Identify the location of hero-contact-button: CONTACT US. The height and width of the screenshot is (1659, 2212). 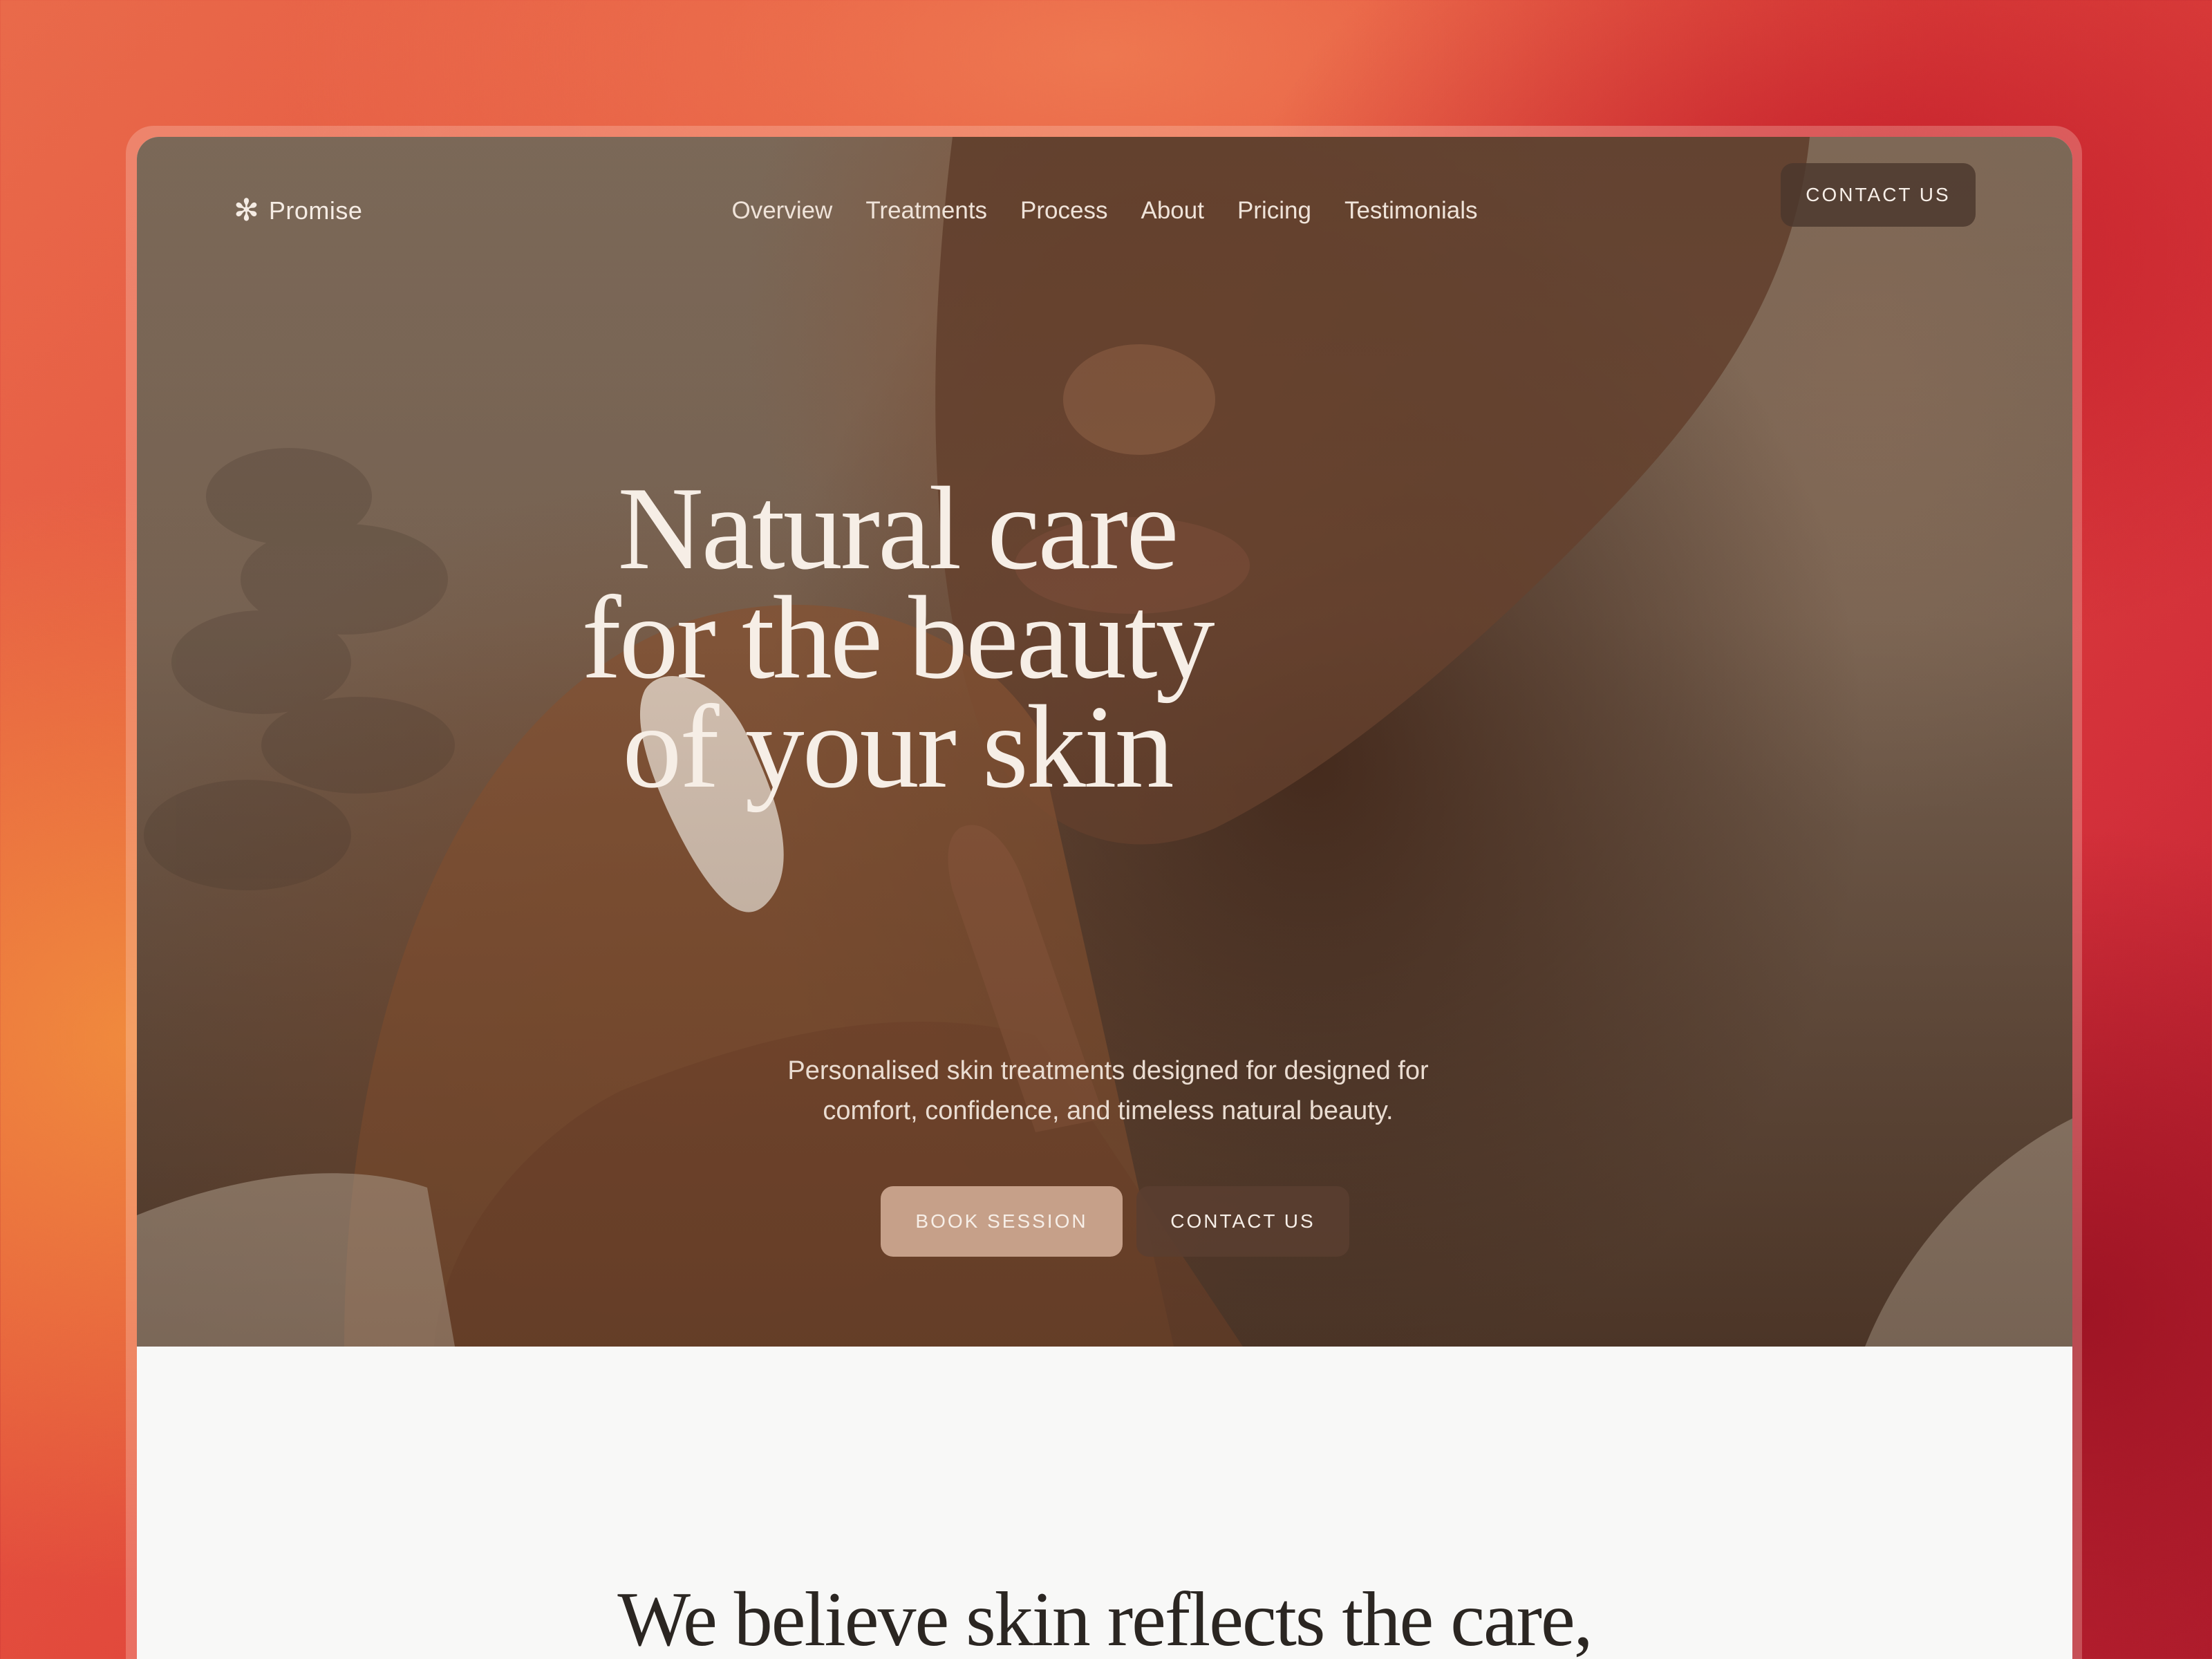
(1242, 1221).